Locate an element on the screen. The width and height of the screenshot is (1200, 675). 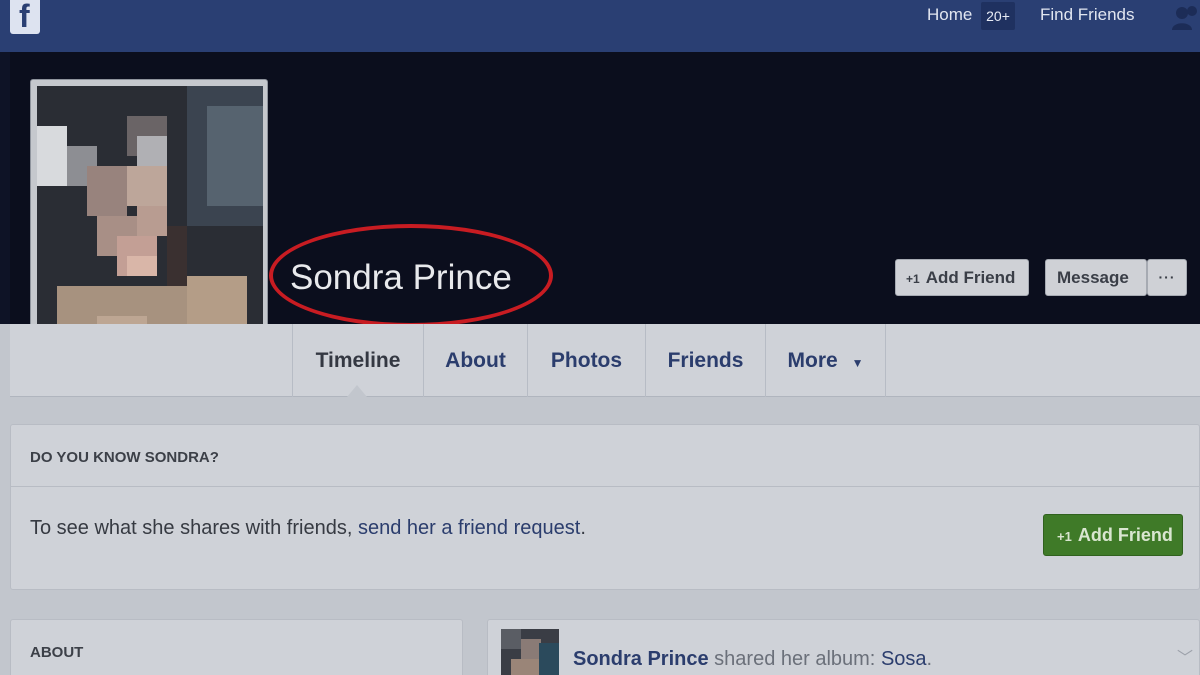
add-friend-label: Add Friend is located at coordinates (970, 277).